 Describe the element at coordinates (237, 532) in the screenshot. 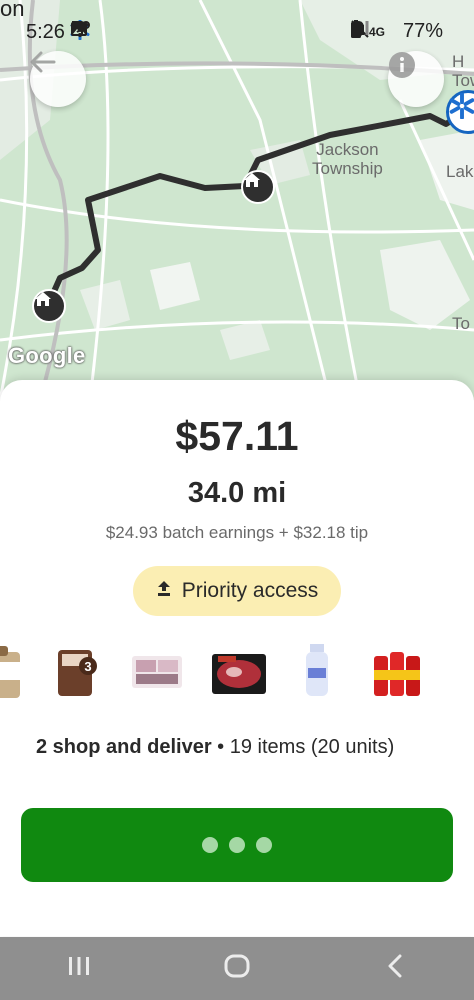

I see `earnings-breakdown: $24.93 batch earnings + $32.18 tip` at that location.